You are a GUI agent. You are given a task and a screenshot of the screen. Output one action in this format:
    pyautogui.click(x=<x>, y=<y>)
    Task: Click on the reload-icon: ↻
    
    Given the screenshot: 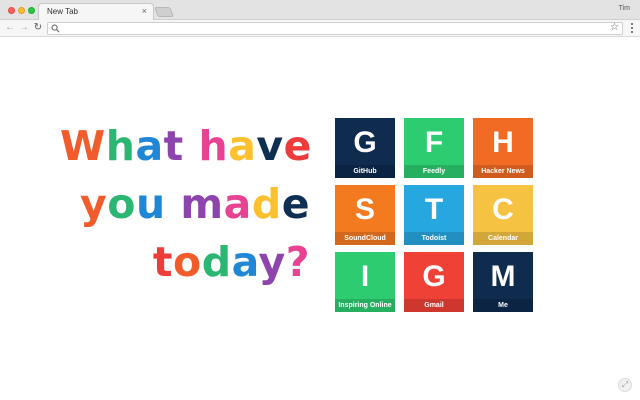 What is the action you would take?
    pyautogui.click(x=38, y=28)
    